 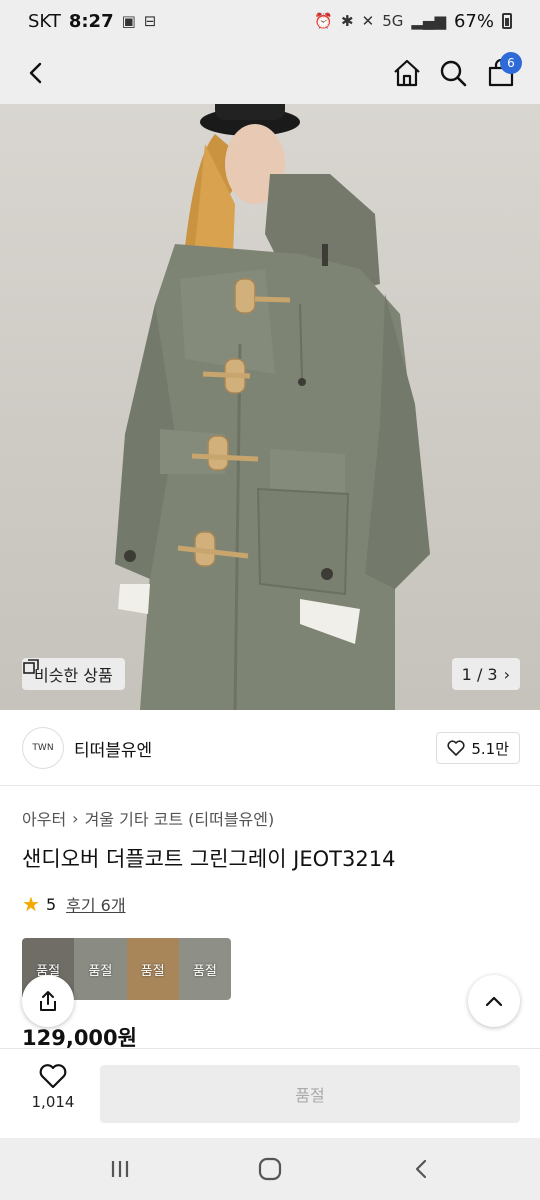 What do you see at coordinates (310, 1094) in the screenshot?
I see `sold-out-button: 품절` at bounding box center [310, 1094].